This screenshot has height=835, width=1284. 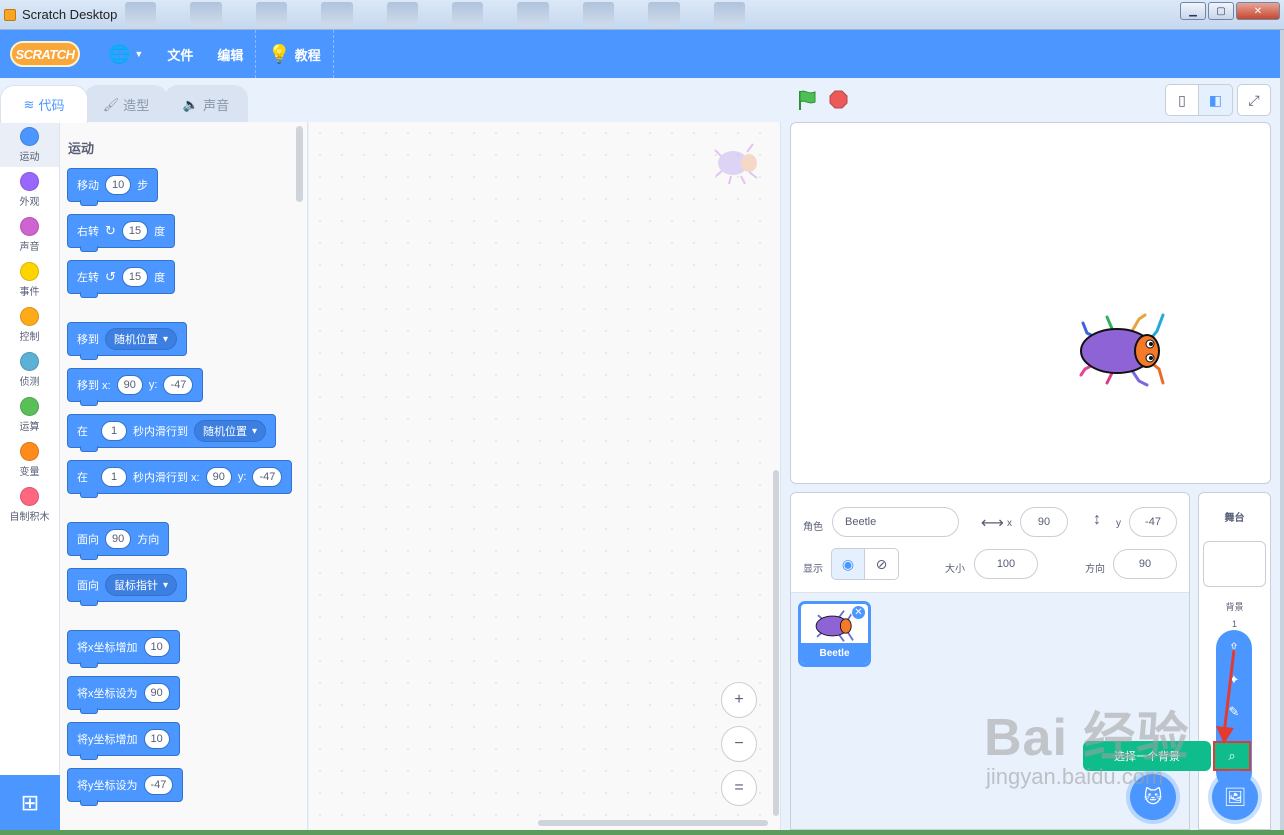 What do you see at coordinates (107, 648) in the screenshot?
I see `block-text: 将x坐标增加` at bounding box center [107, 648].